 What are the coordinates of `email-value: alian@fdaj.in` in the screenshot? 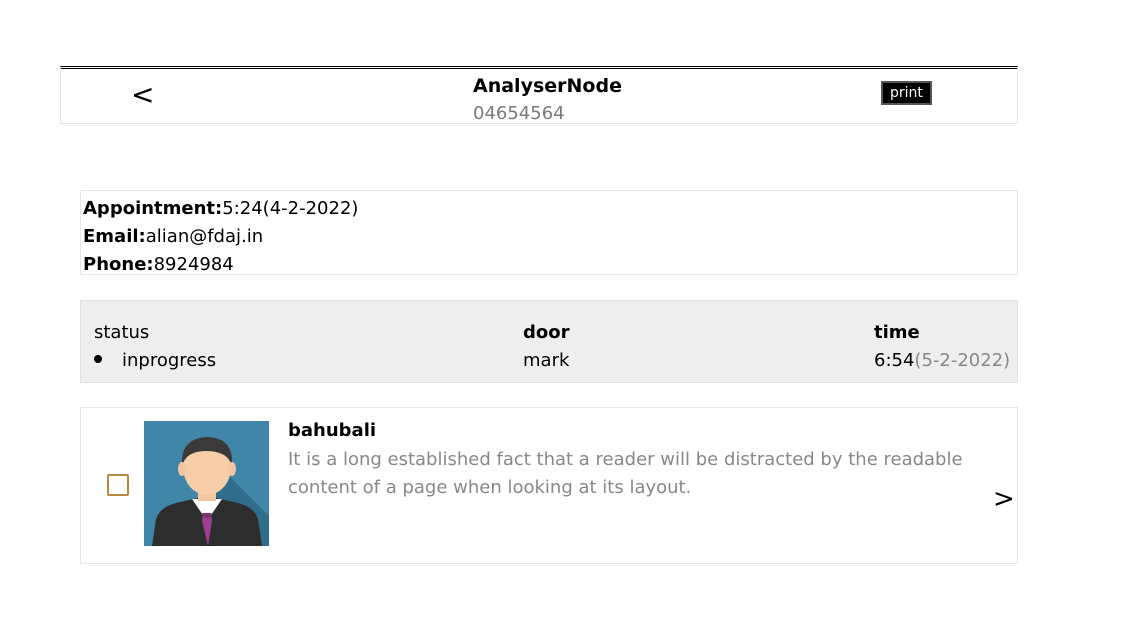 It's located at (204, 236).